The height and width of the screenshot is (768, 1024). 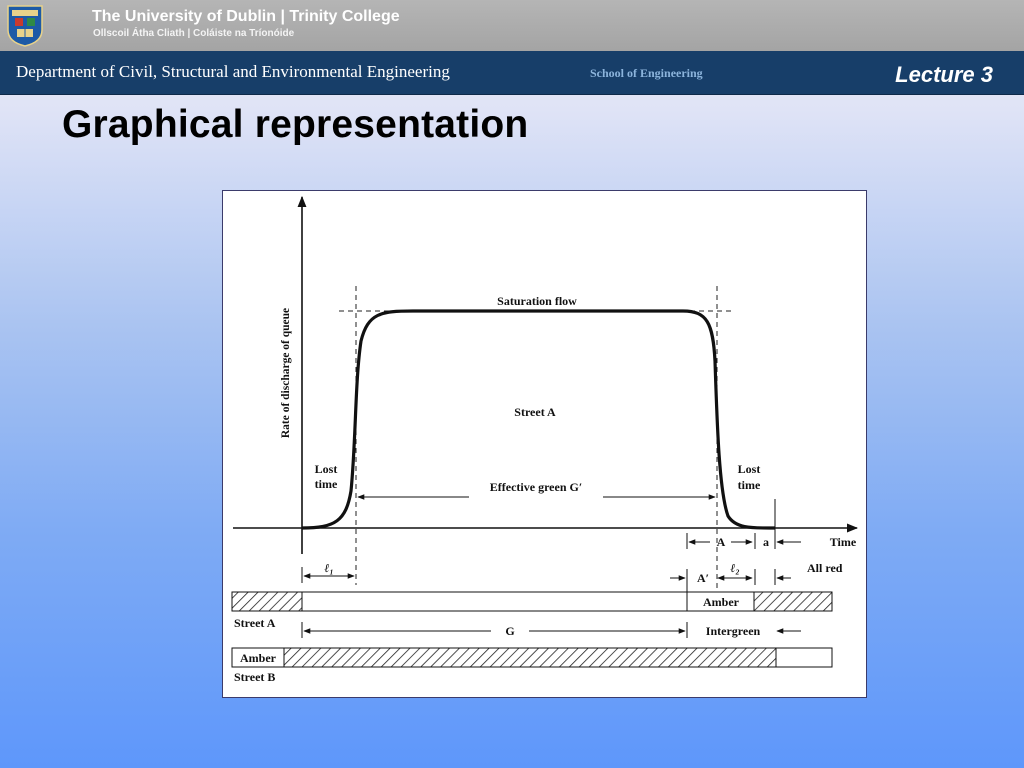 I want to click on street-a-red-right, so click(x=793, y=601).